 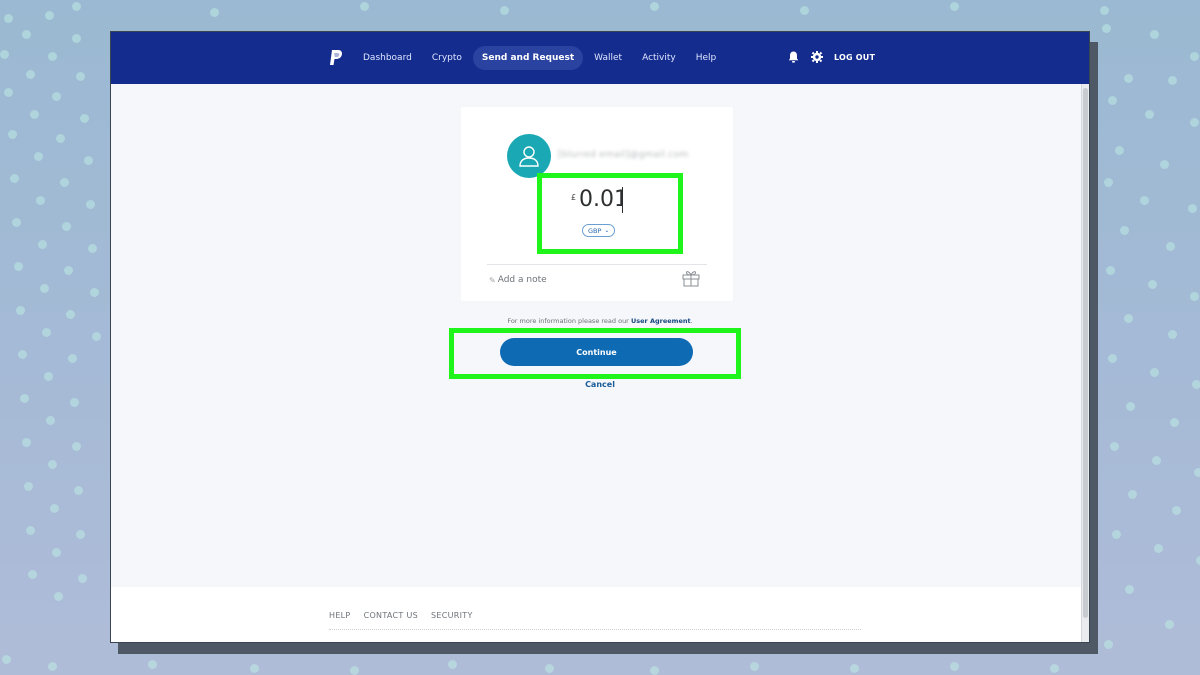 What do you see at coordinates (793, 57) in the screenshot?
I see `bell-icon` at bounding box center [793, 57].